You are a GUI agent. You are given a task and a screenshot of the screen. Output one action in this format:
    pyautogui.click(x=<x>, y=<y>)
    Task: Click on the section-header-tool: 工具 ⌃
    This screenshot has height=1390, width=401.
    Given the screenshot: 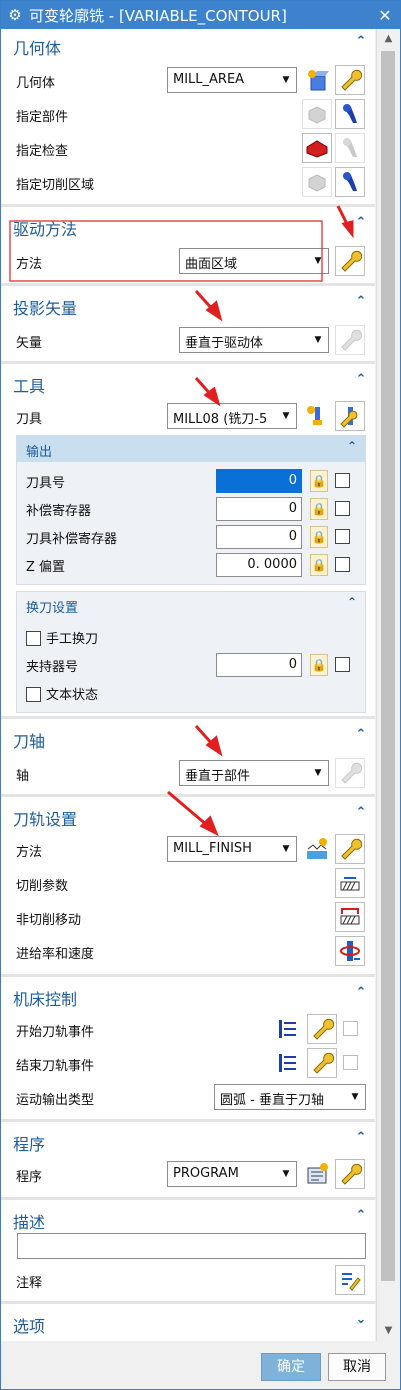 What is the action you would take?
    pyautogui.click(x=188, y=382)
    